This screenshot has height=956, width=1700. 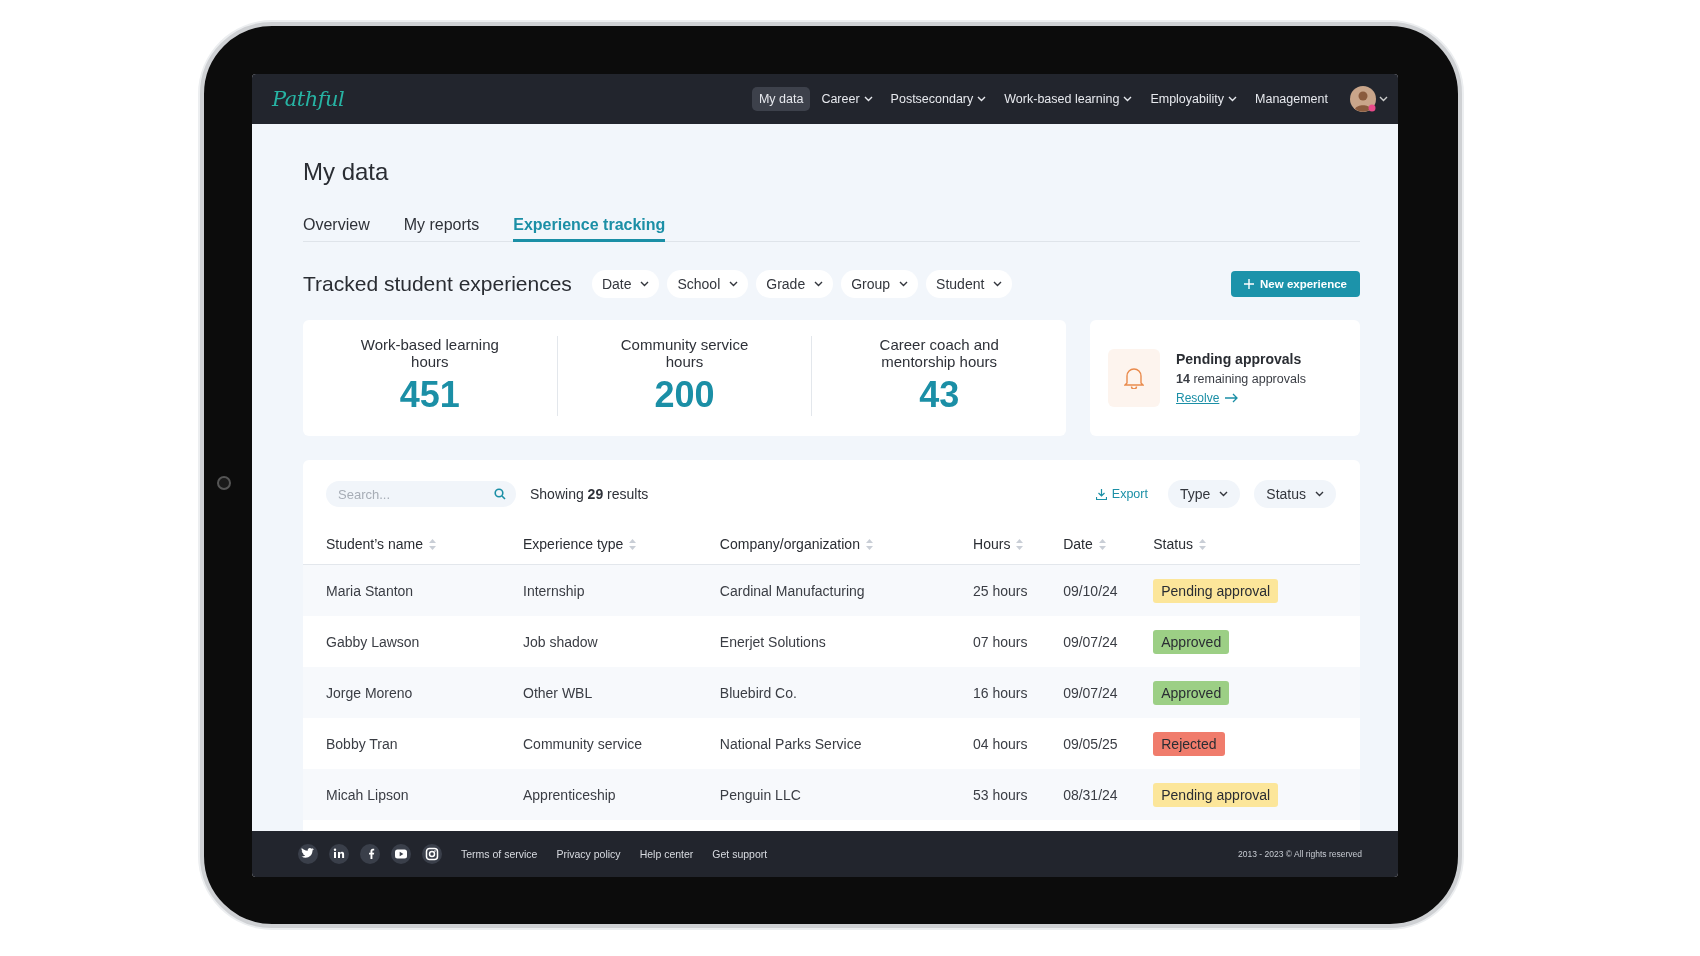 I want to click on table-cell: Job shadow, so click(x=560, y=641).